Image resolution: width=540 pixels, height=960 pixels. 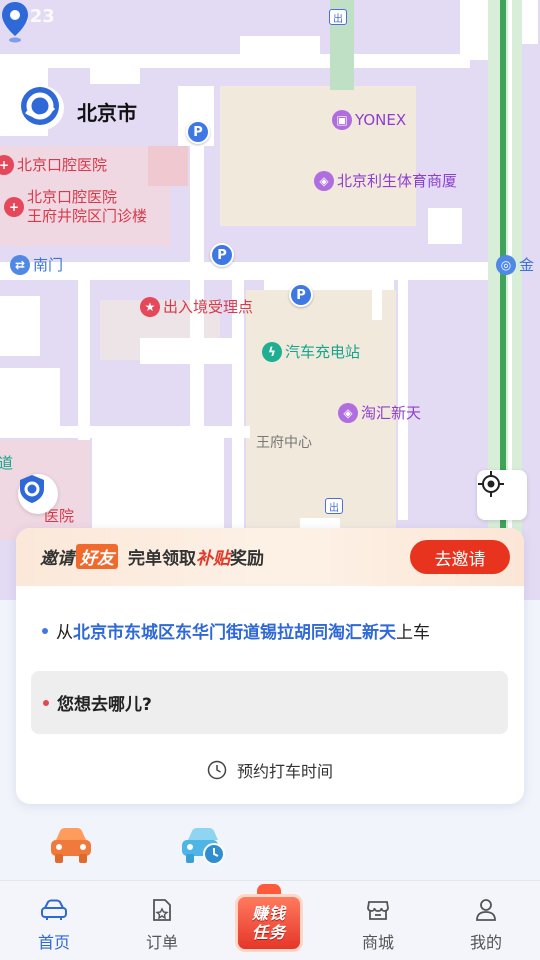 I want to click on locate-me-button, so click(x=502, y=495).